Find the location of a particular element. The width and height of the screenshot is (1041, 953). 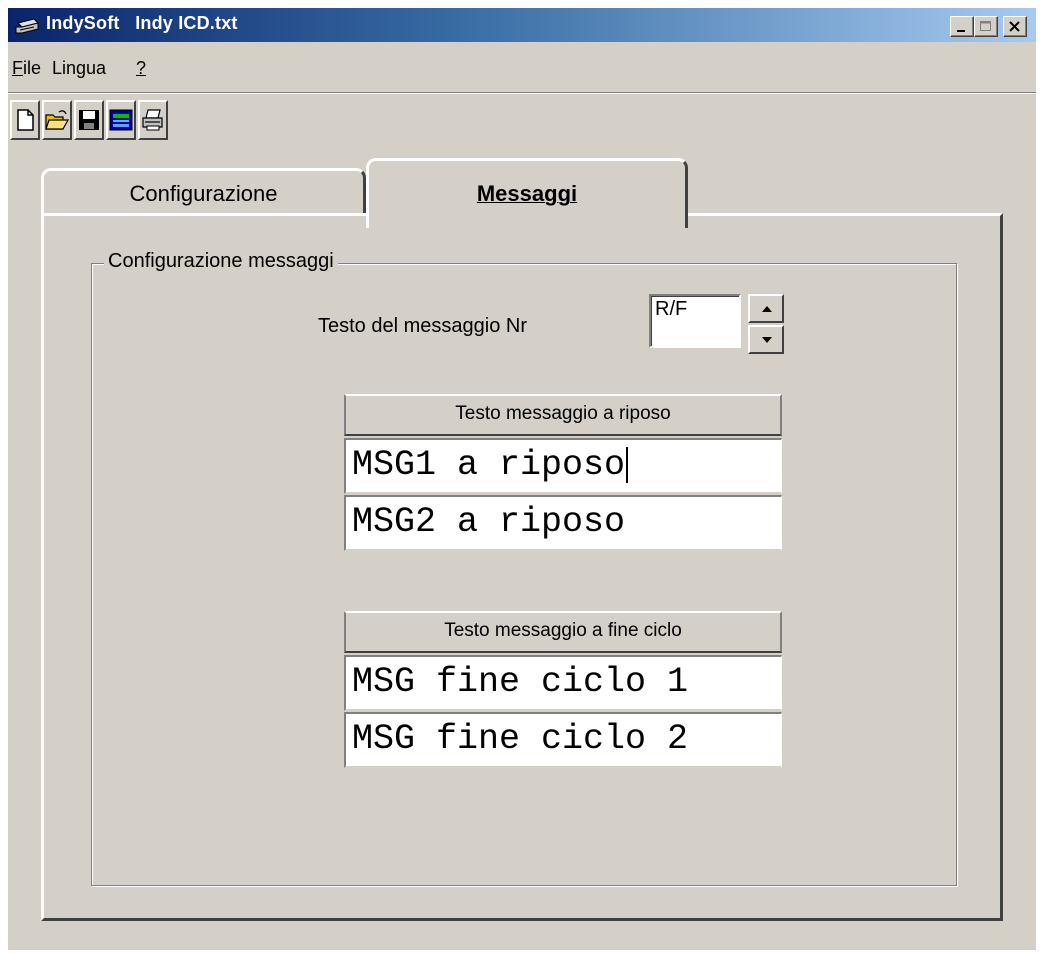

menu-bar: File Lingua ? is located at coordinates (522, 69).